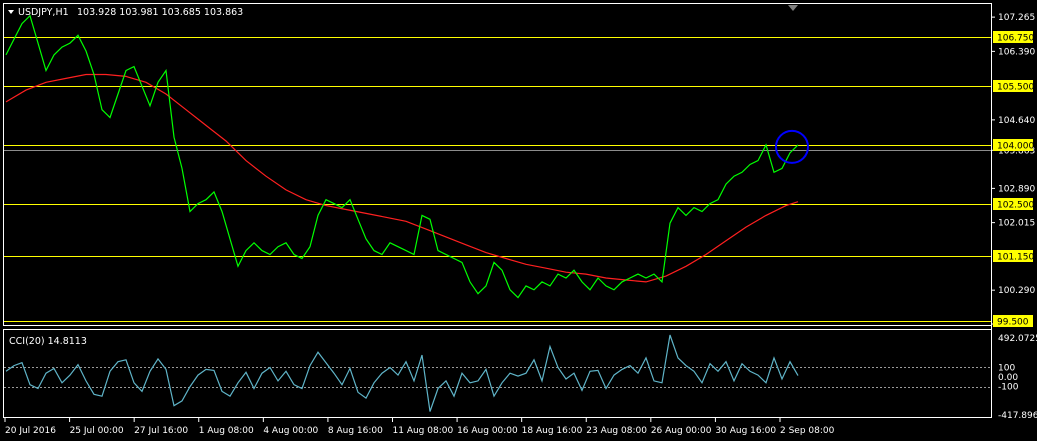  Describe the element at coordinates (616, 431) in the screenshot. I see `x-tick-label: 23 Aug 08:00` at that location.